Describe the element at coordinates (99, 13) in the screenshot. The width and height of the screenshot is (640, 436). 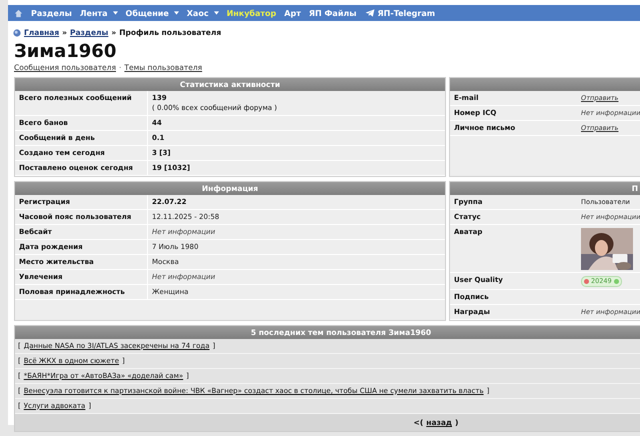
I see `nav-link: Лента` at that location.